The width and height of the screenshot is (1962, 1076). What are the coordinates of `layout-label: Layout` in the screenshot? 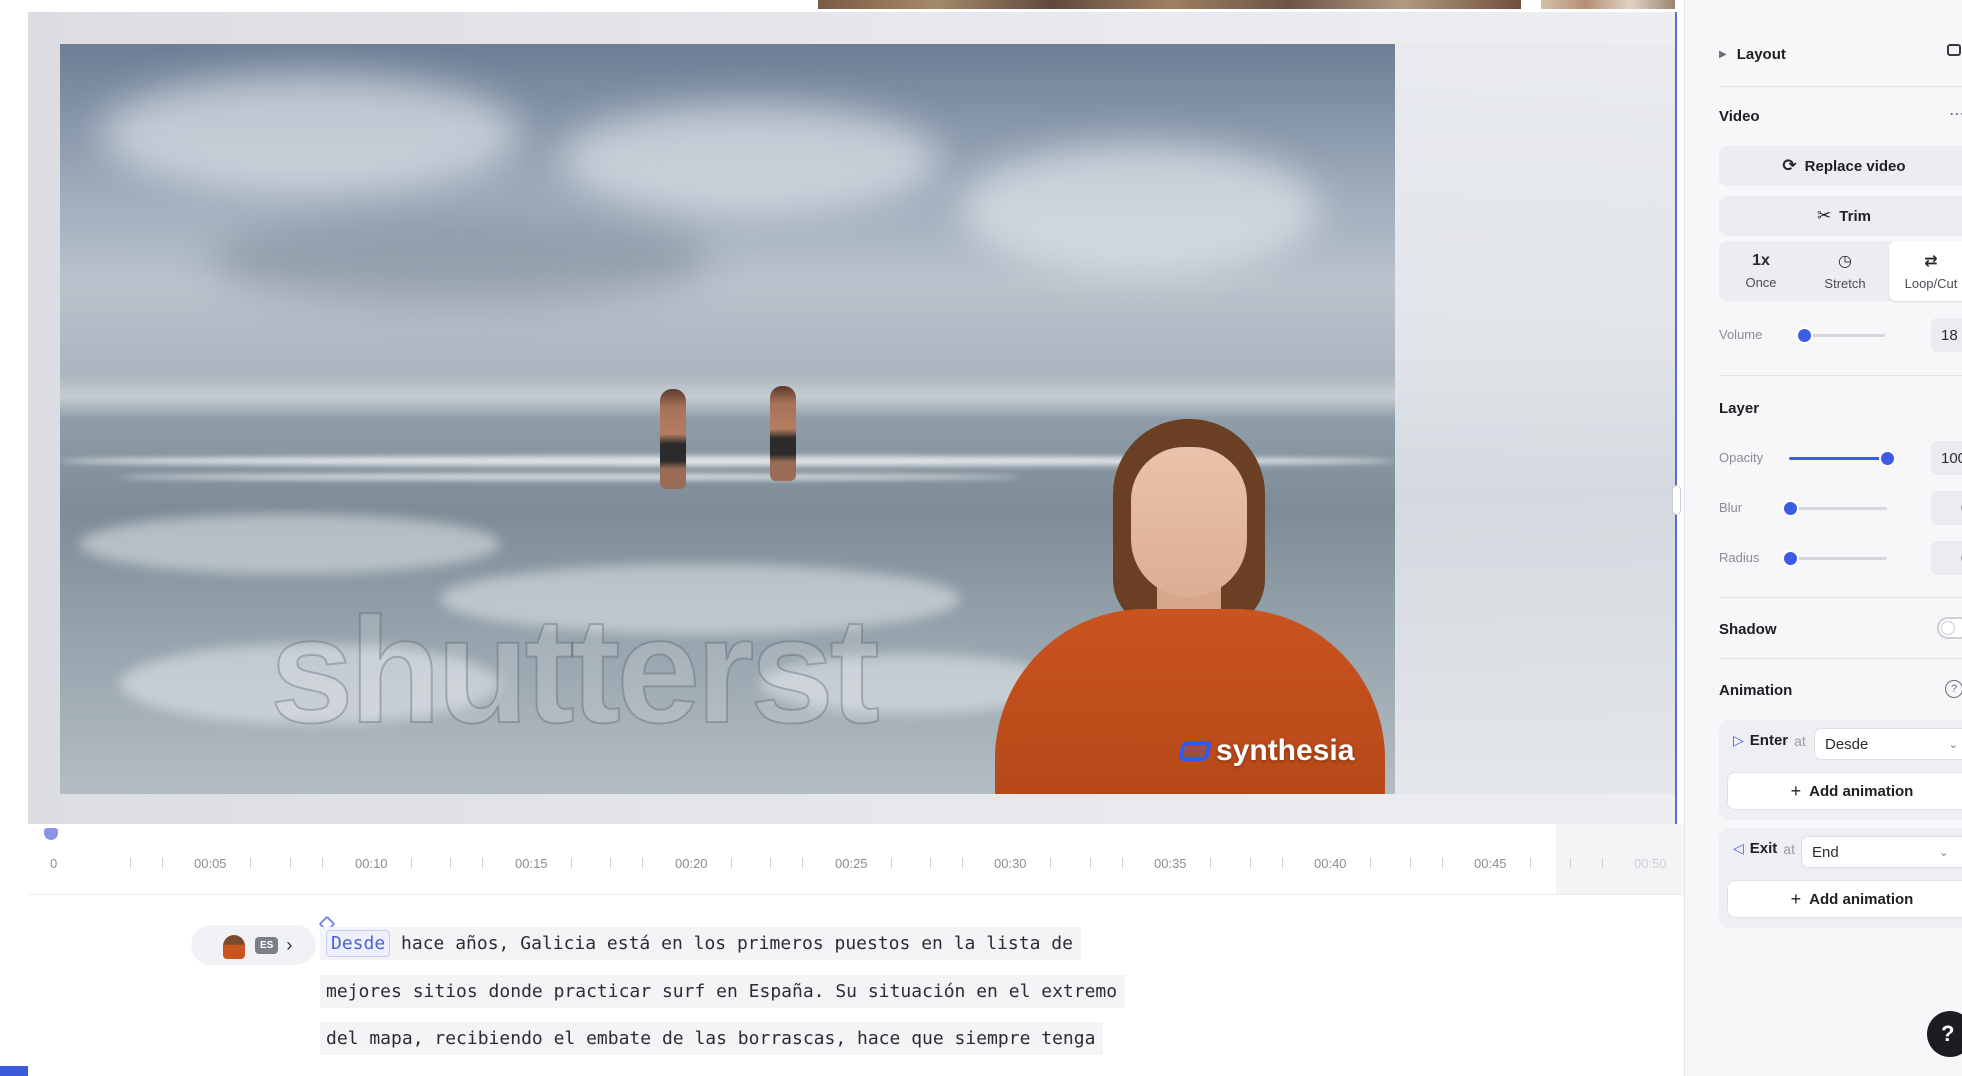 It's located at (1761, 54).